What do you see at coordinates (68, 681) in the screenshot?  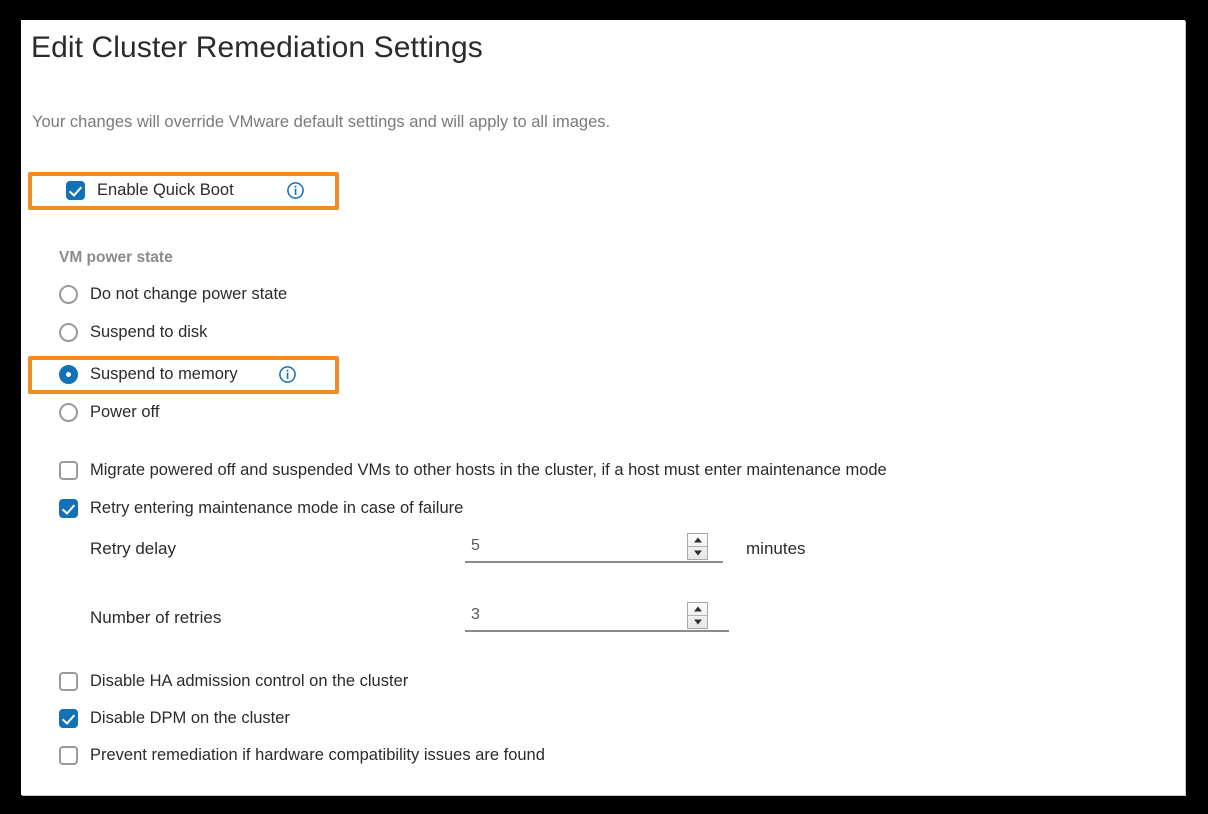 I see `checkbox-disable-ha-admission-control` at bounding box center [68, 681].